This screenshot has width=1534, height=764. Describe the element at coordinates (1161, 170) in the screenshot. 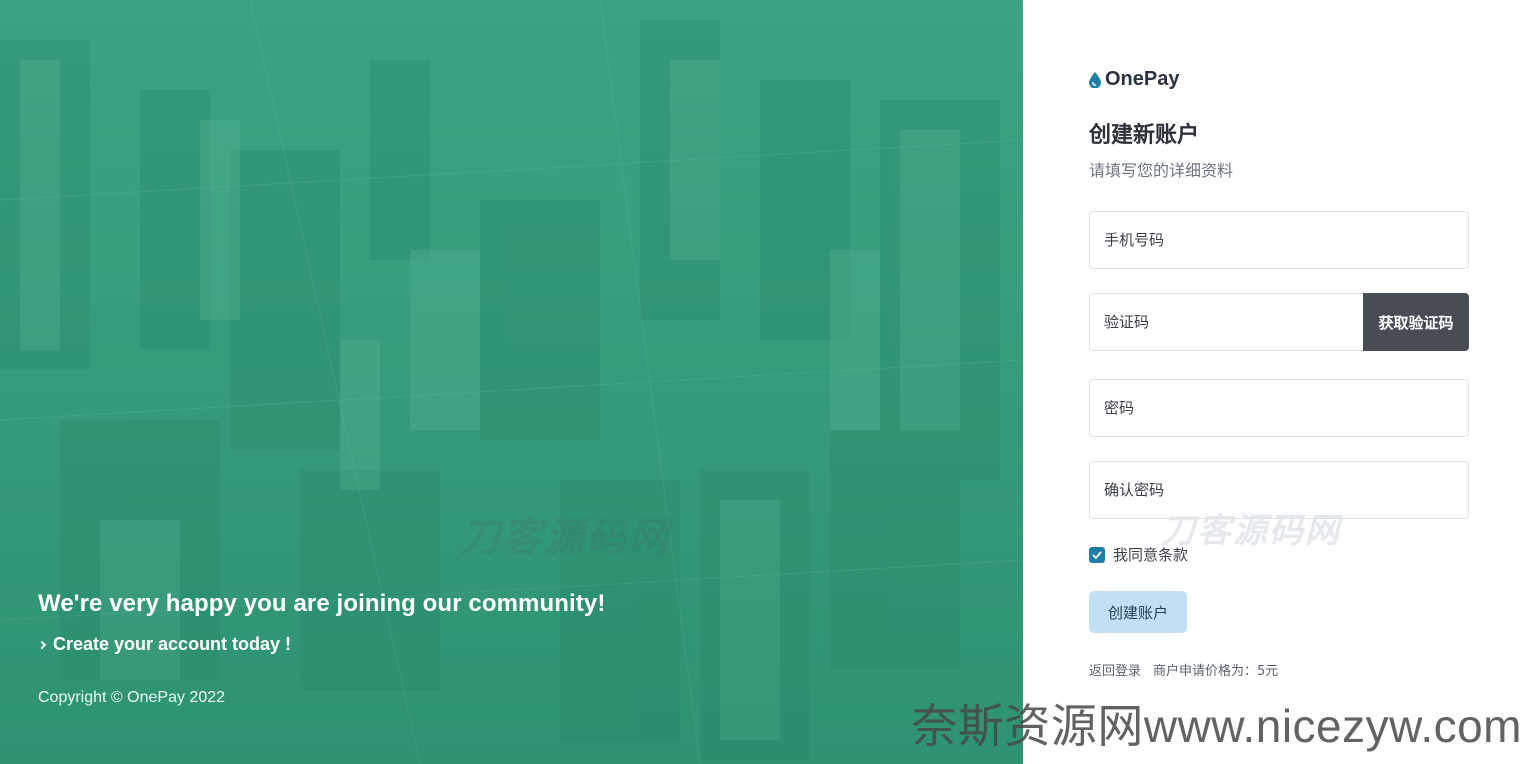

I see `form-subtitle: 请填写您的详细资料` at that location.